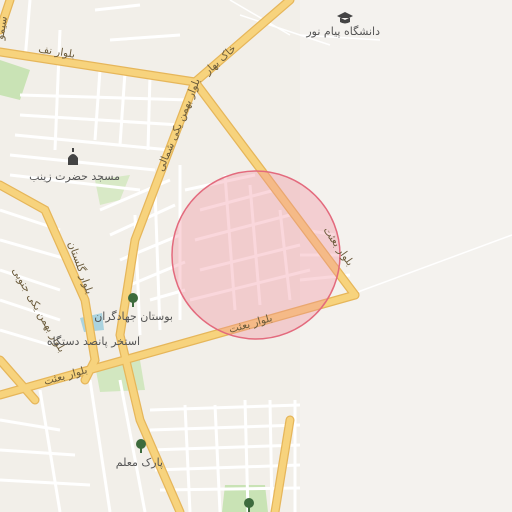 This screenshot has height=512, width=512. I want to click on mosque-label: مسجد حضرت زینب, so click(74, 176).